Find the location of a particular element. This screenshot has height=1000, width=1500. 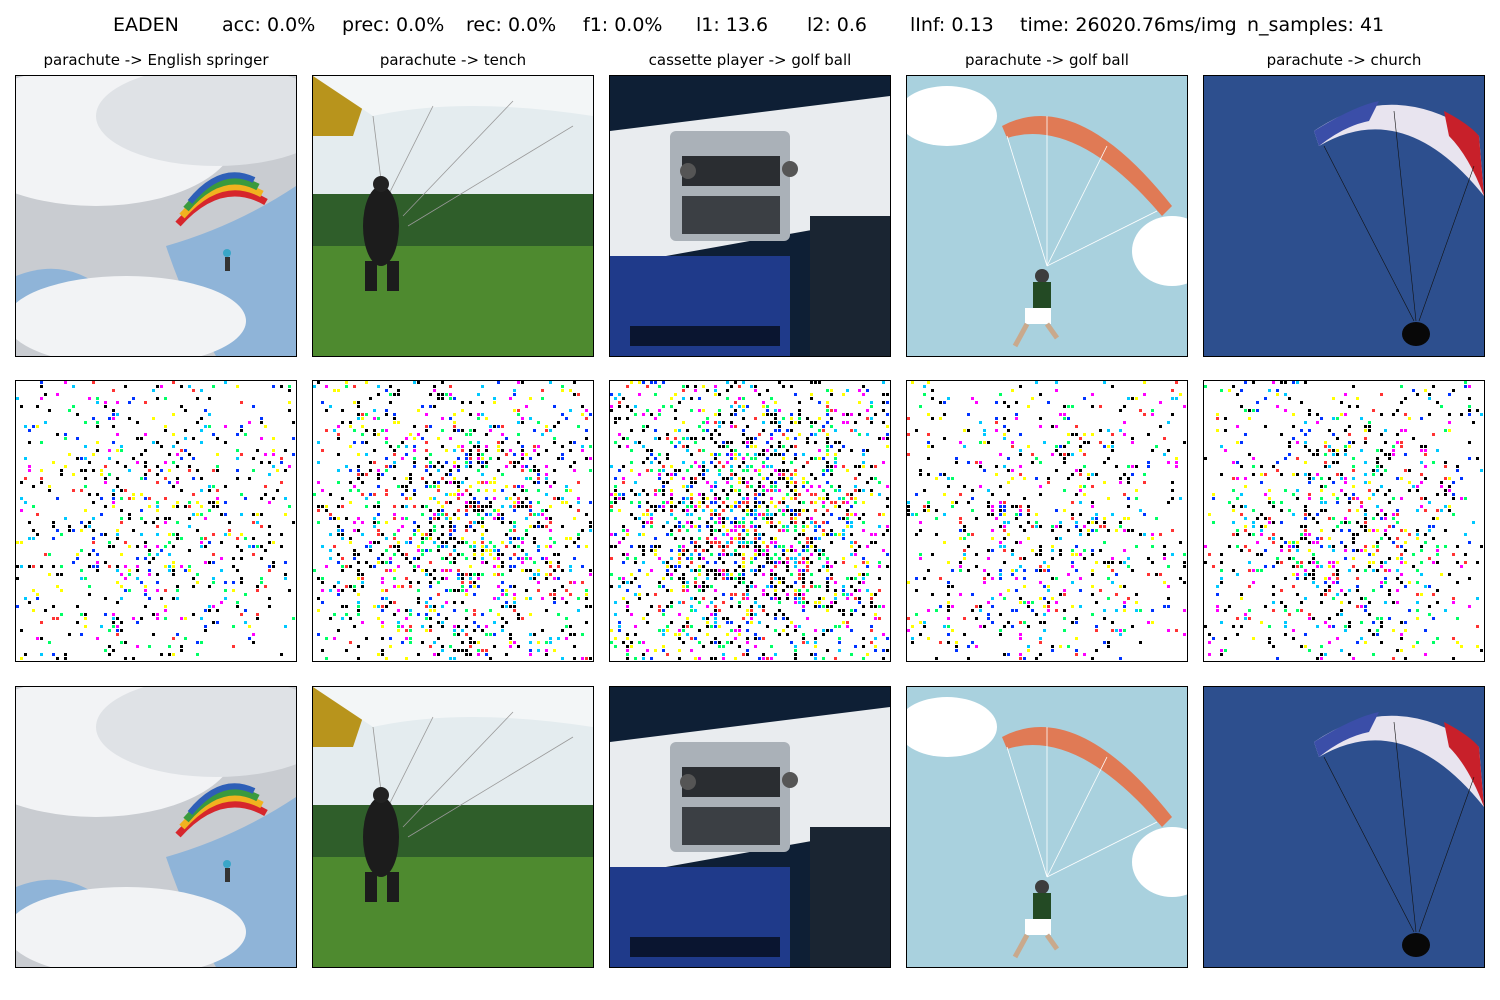

f1-stat: f1: 0.0% is located at coordinates (623, 25).